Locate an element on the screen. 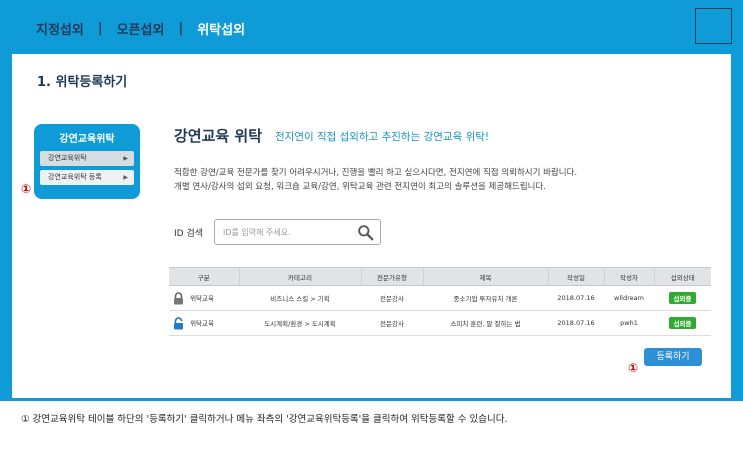  col-status: 섭외상태 is located at coordinates (682, 276).